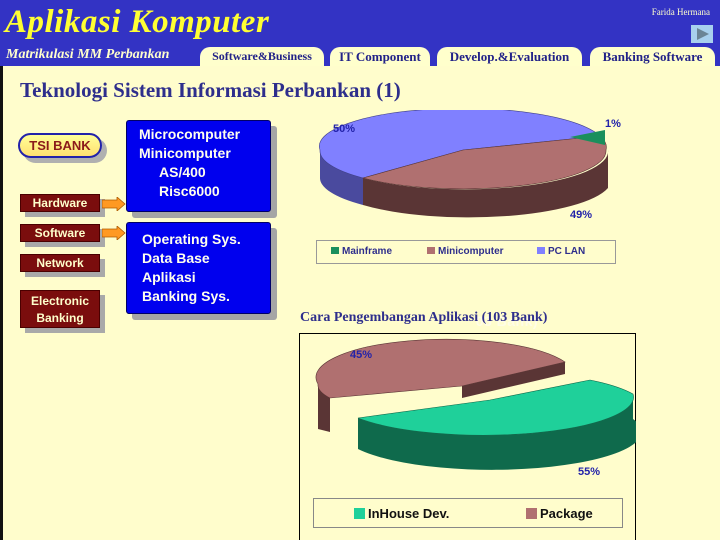 This screenshot has width=720, height=540. I want to click on app-title: Aplikasi Komputer, so click(137, 22).